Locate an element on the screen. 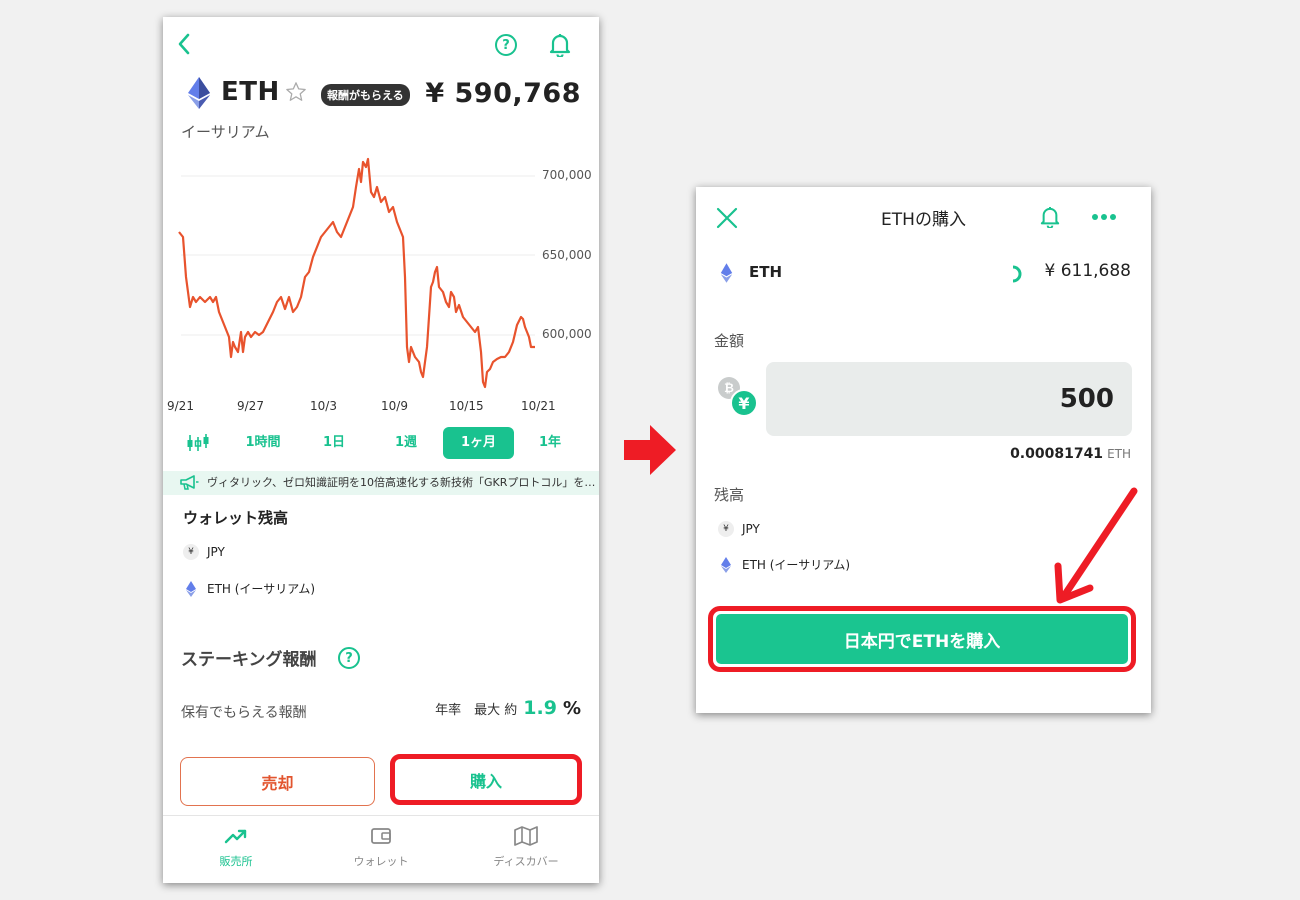  bottom-tab-bar: 販売所 ウォレット ディスカバー is located at coordinates (381, 849).